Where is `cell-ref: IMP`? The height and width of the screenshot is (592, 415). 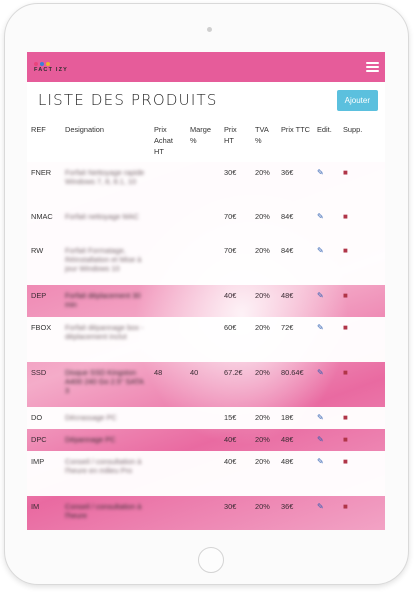
cell-ref: IMP is located at coordinates (38, 461).